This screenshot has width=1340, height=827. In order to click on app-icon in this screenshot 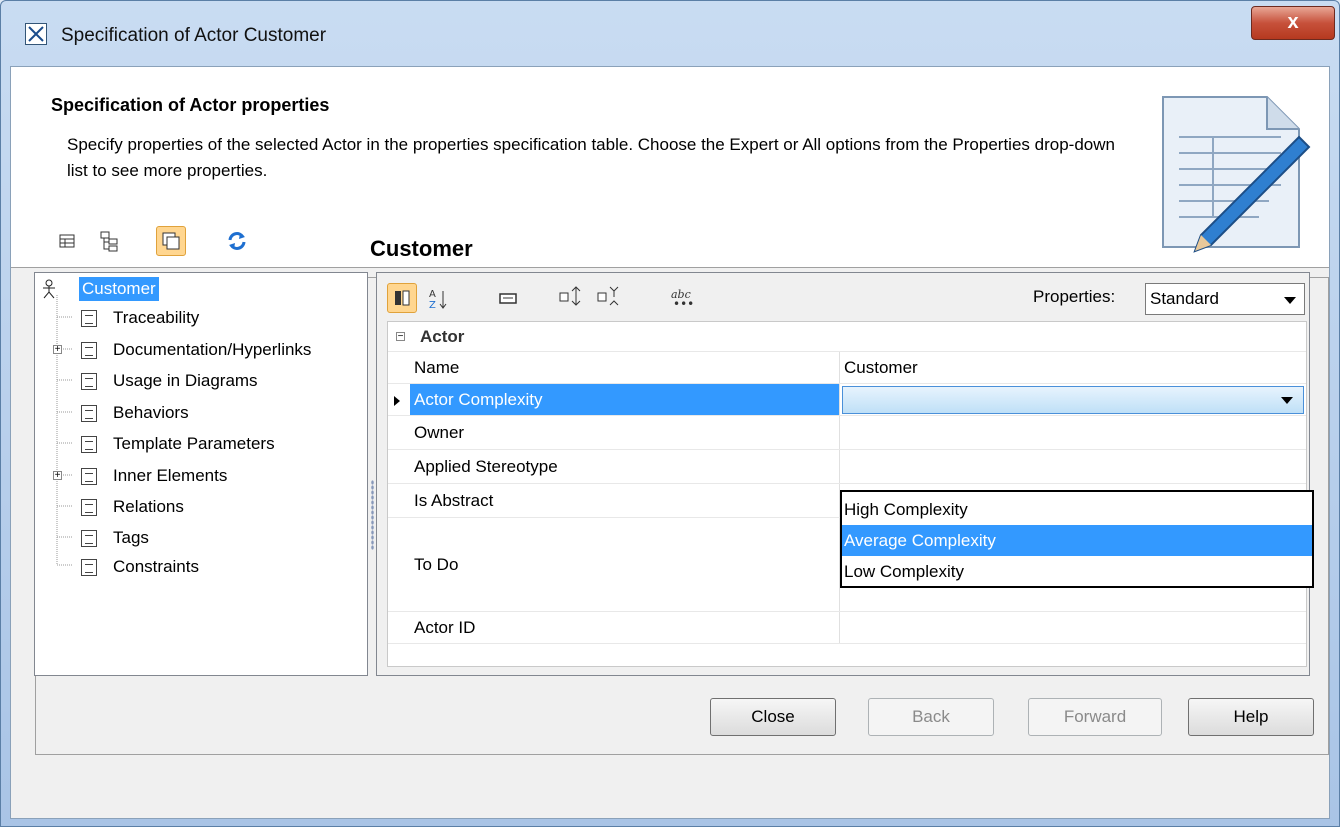, I will do `click(36, 34)`.